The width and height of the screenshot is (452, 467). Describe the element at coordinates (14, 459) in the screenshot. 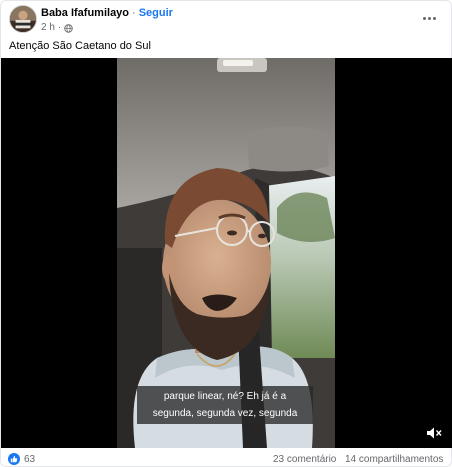

I see `like-icon` at that location.